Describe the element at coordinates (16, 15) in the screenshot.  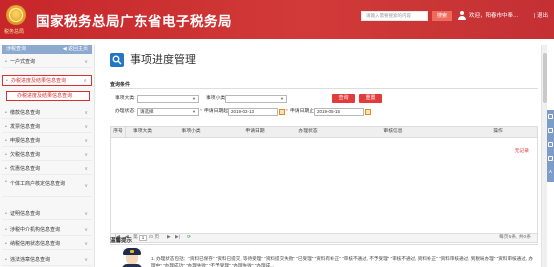
I see `tax-emblem-icon` at that location.